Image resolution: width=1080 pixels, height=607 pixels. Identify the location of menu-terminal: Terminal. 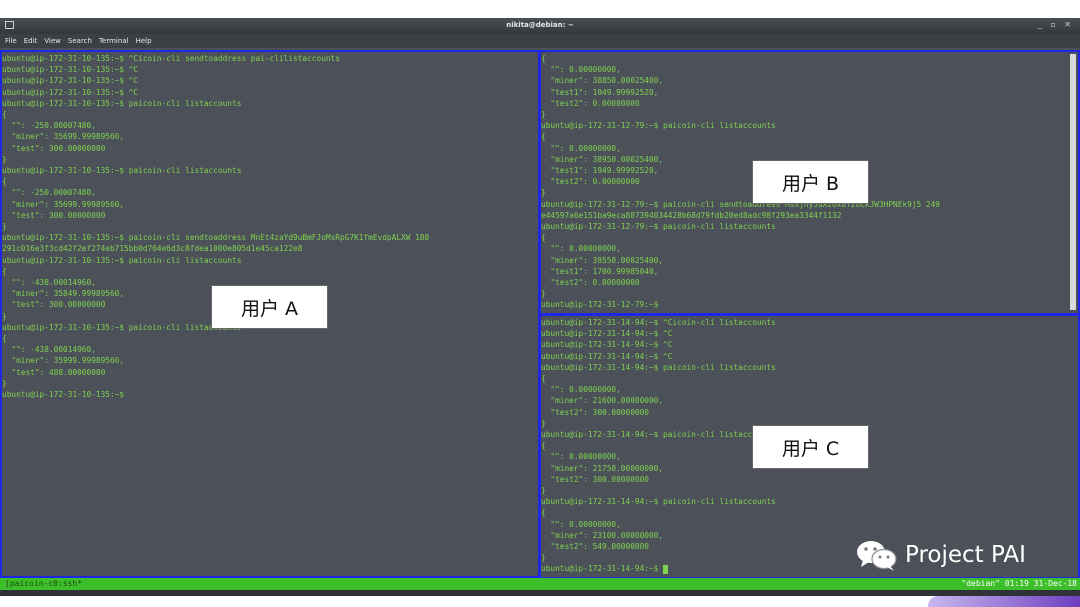
(114, 41).